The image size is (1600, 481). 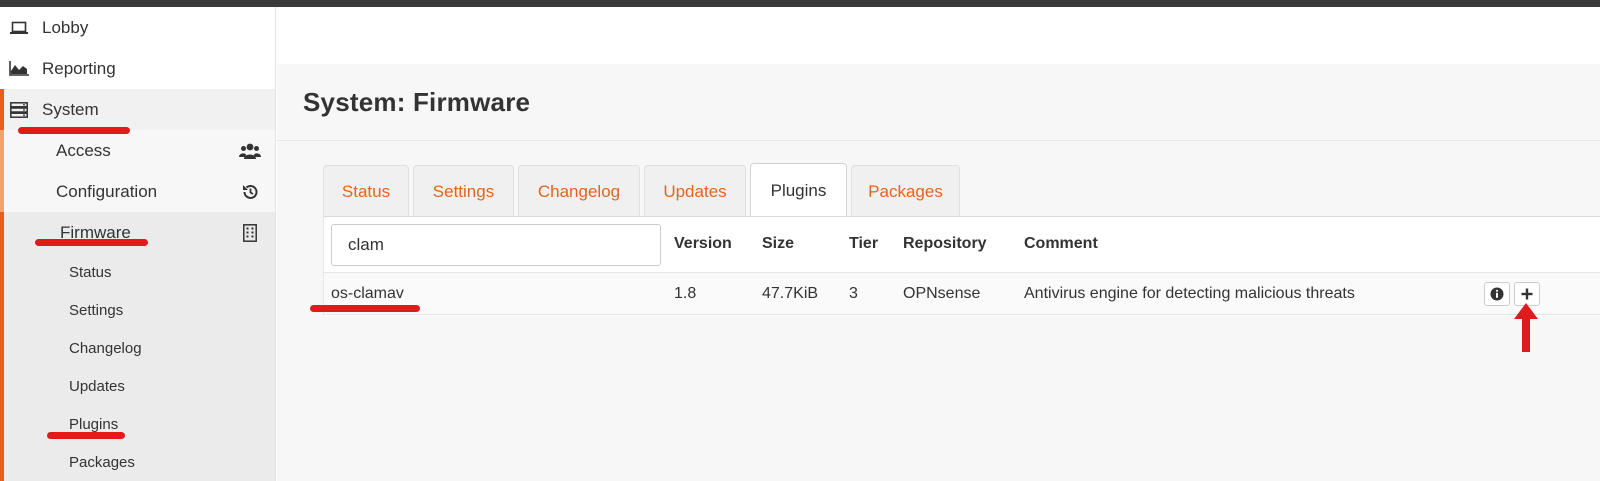 What do you see at coordinates (139, 386) in the screenshot?
I see `sidebar-item-firmware-updates: Updates` at bounding box center [139, 386].